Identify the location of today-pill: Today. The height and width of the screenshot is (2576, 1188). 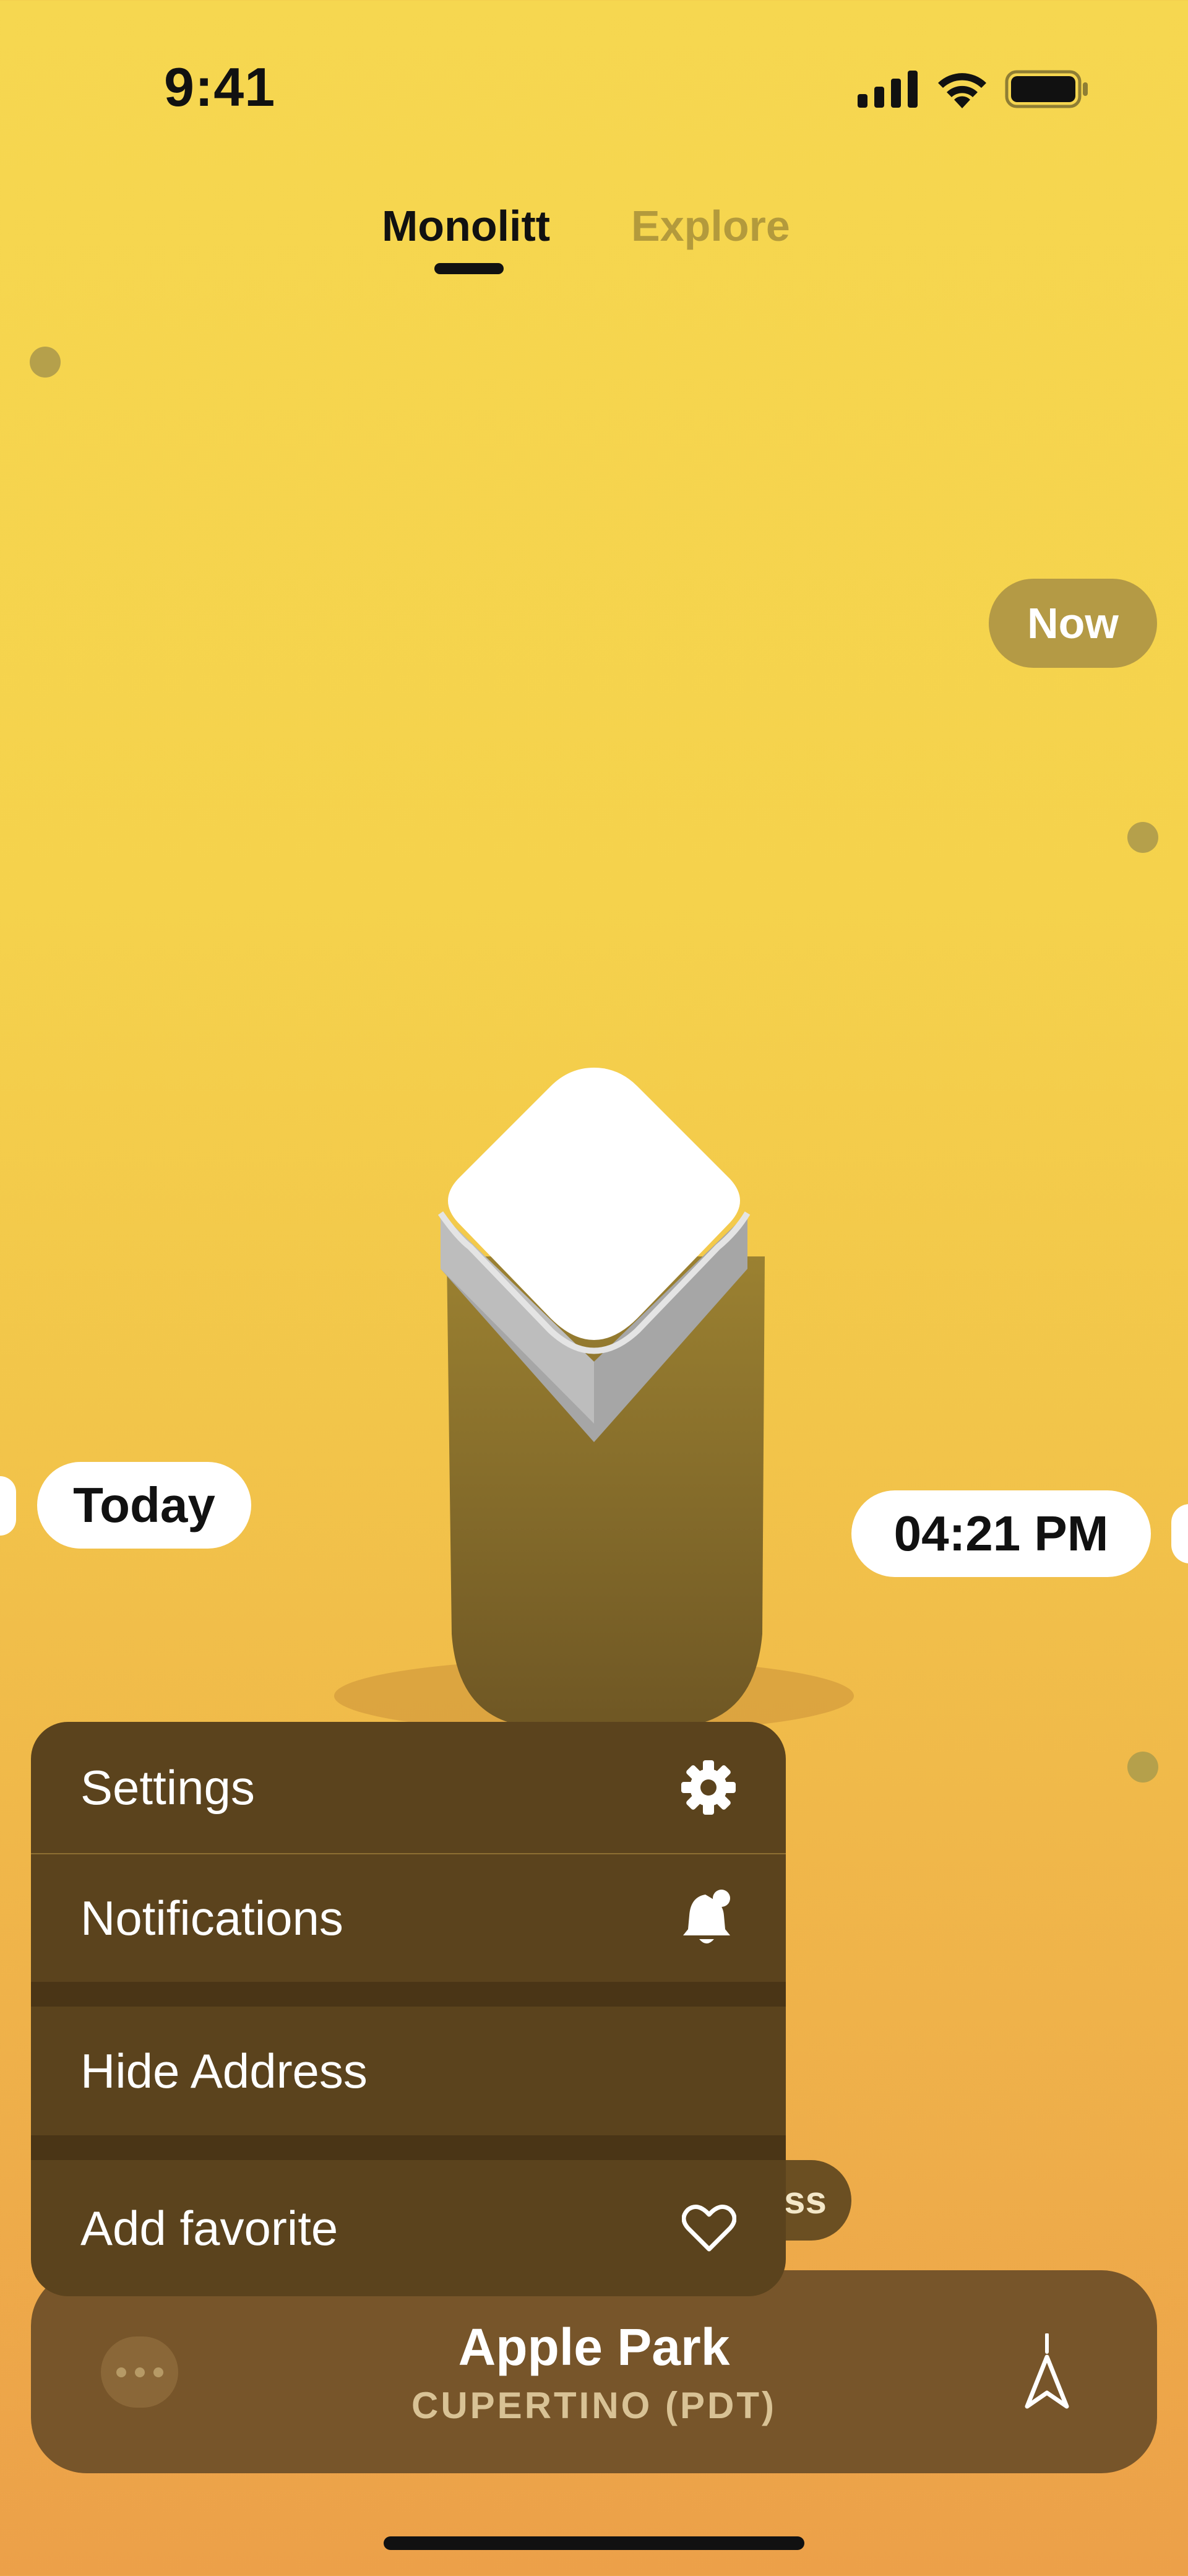
(144, 1505).